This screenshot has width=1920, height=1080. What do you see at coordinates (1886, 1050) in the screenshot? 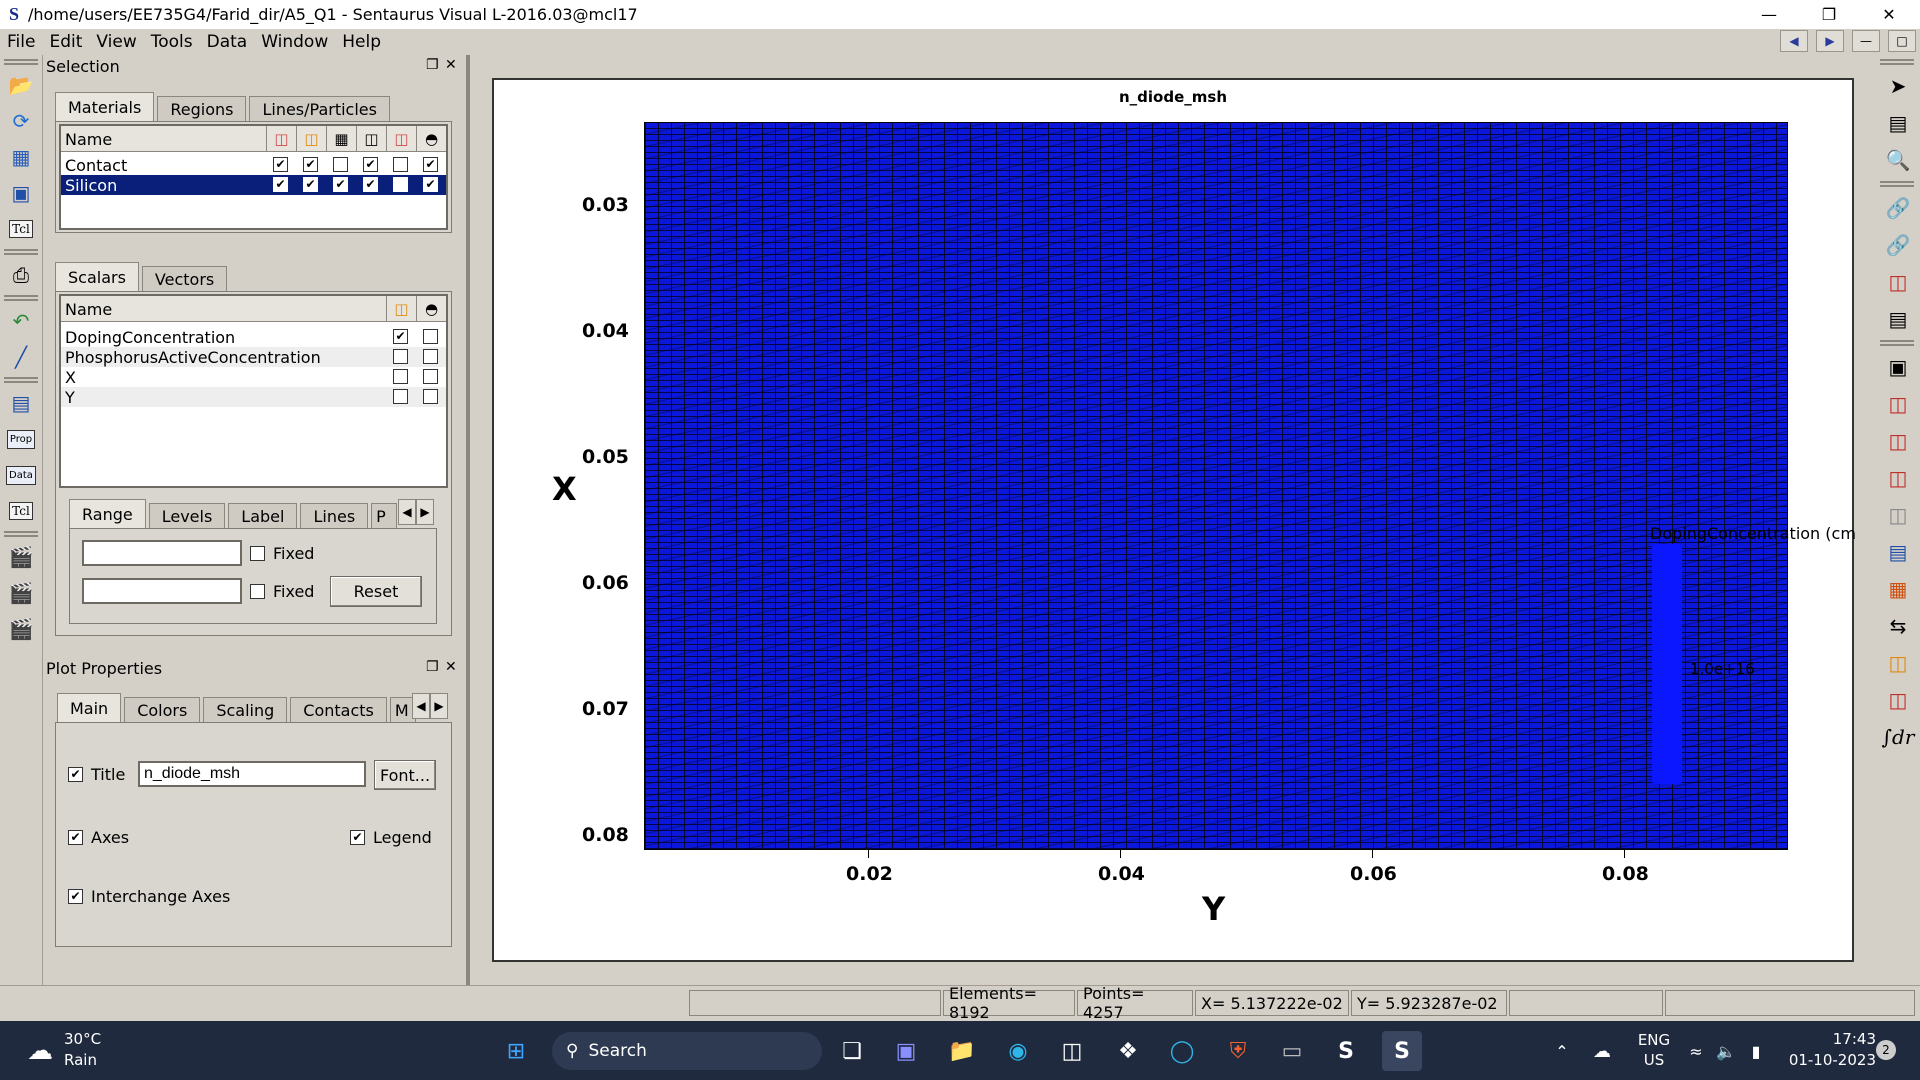
I see `notification-badge: 2` at bounding box center [1886, 1050].